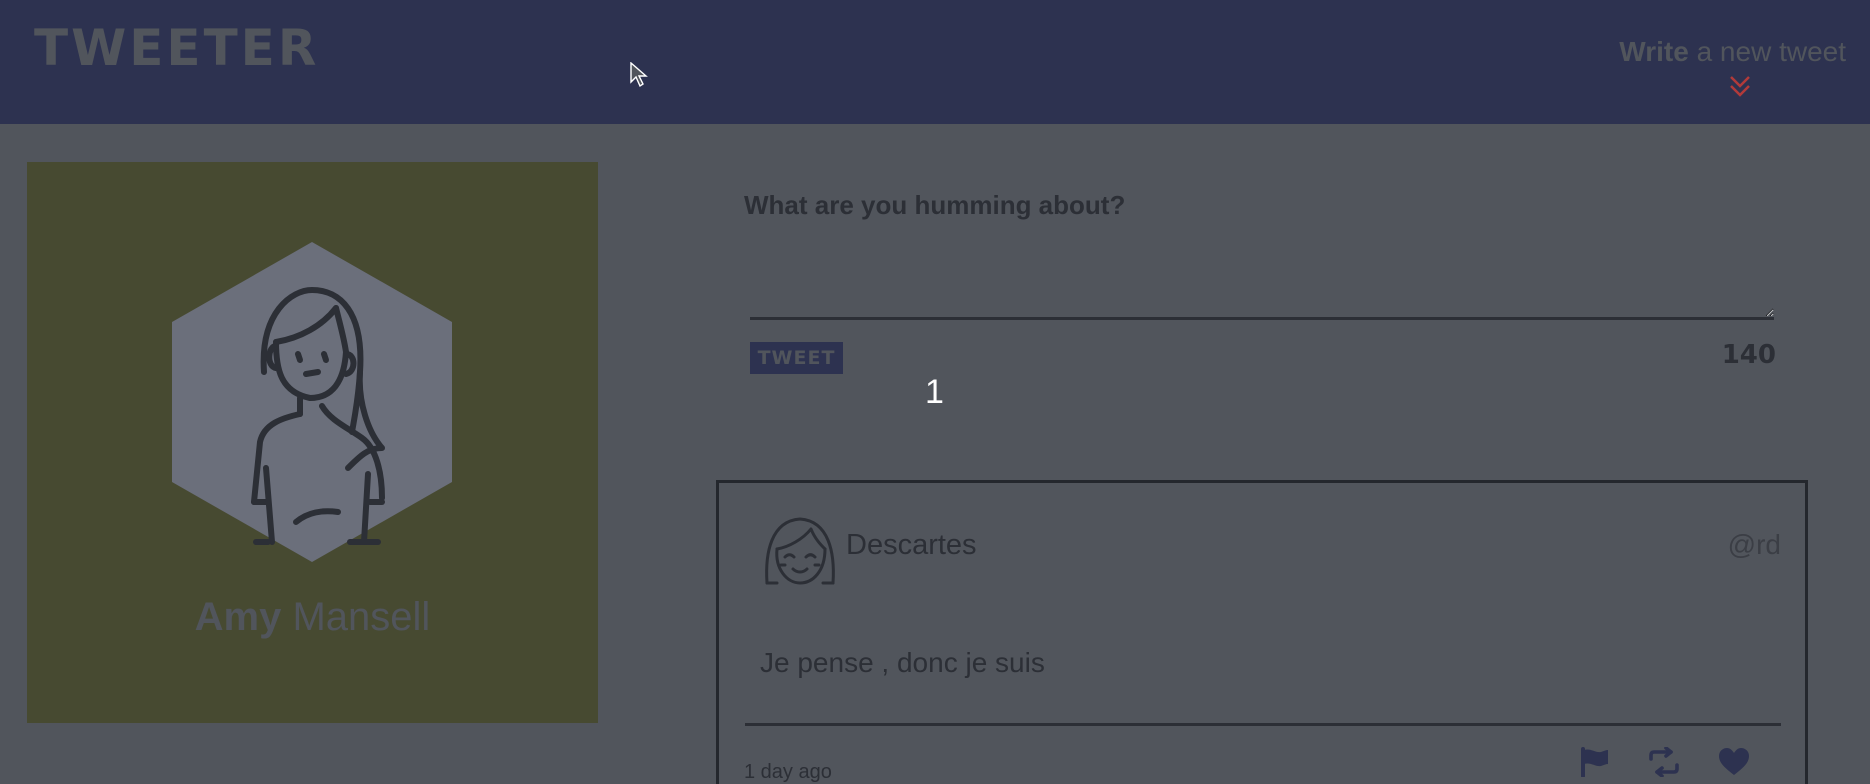 This screenshot has height=784, width=1870. What do you see at coordinates (639, 75) in the screenshot?
I see `mouse-pointer-icon` at bounding box center [639, 75].